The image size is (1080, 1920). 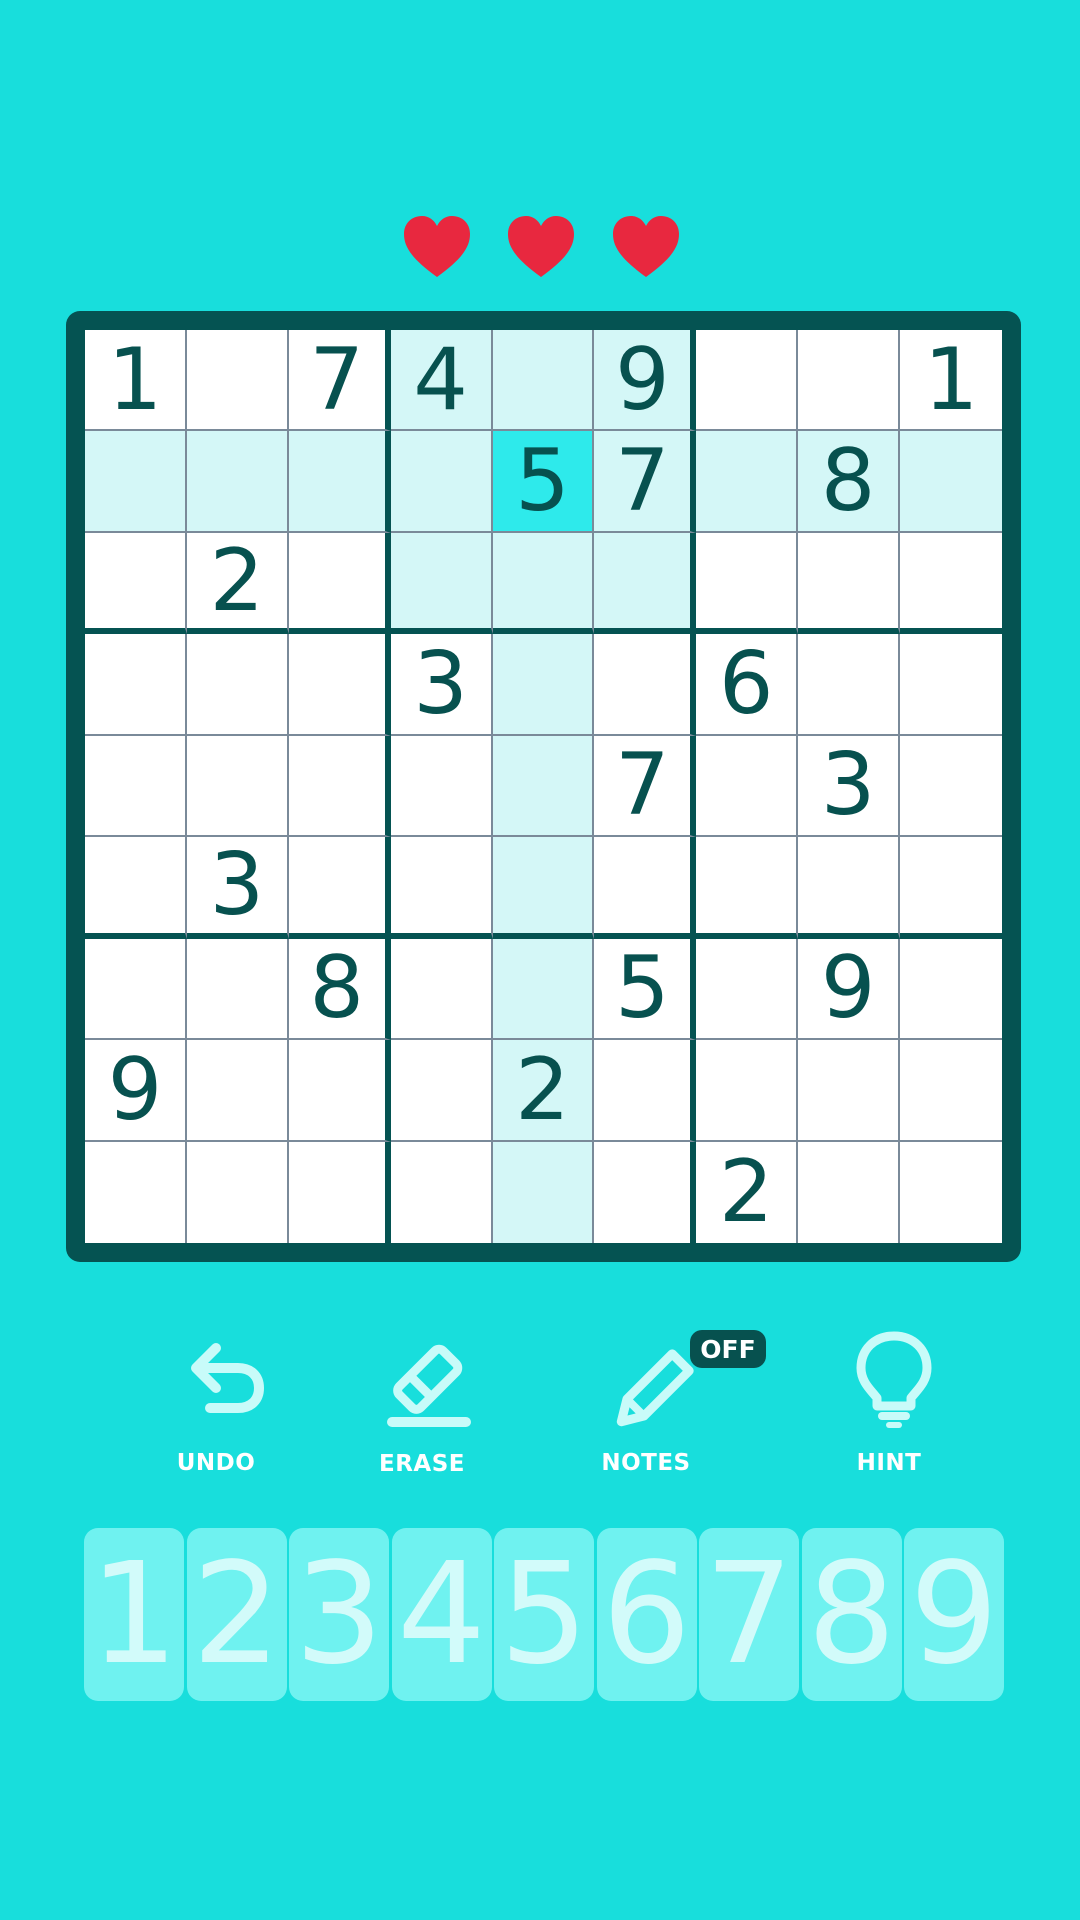 I want to click on sudoku-cell-r1c1: 1, so click(x=136, y=381).